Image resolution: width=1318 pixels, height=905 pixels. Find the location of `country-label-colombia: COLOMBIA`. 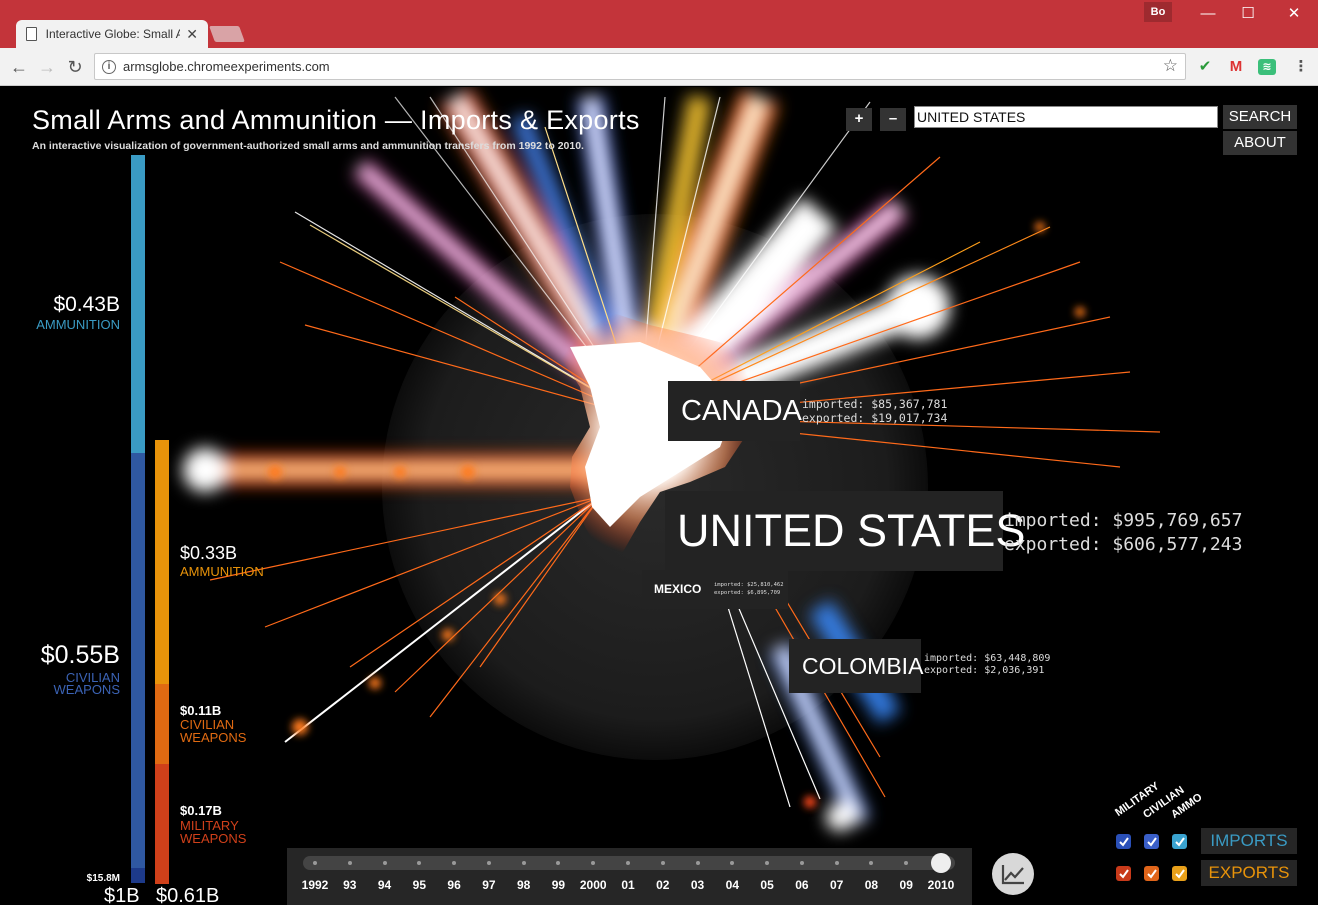

country-label-colombia: COLOMBIA is located at coordinates (856, 666).